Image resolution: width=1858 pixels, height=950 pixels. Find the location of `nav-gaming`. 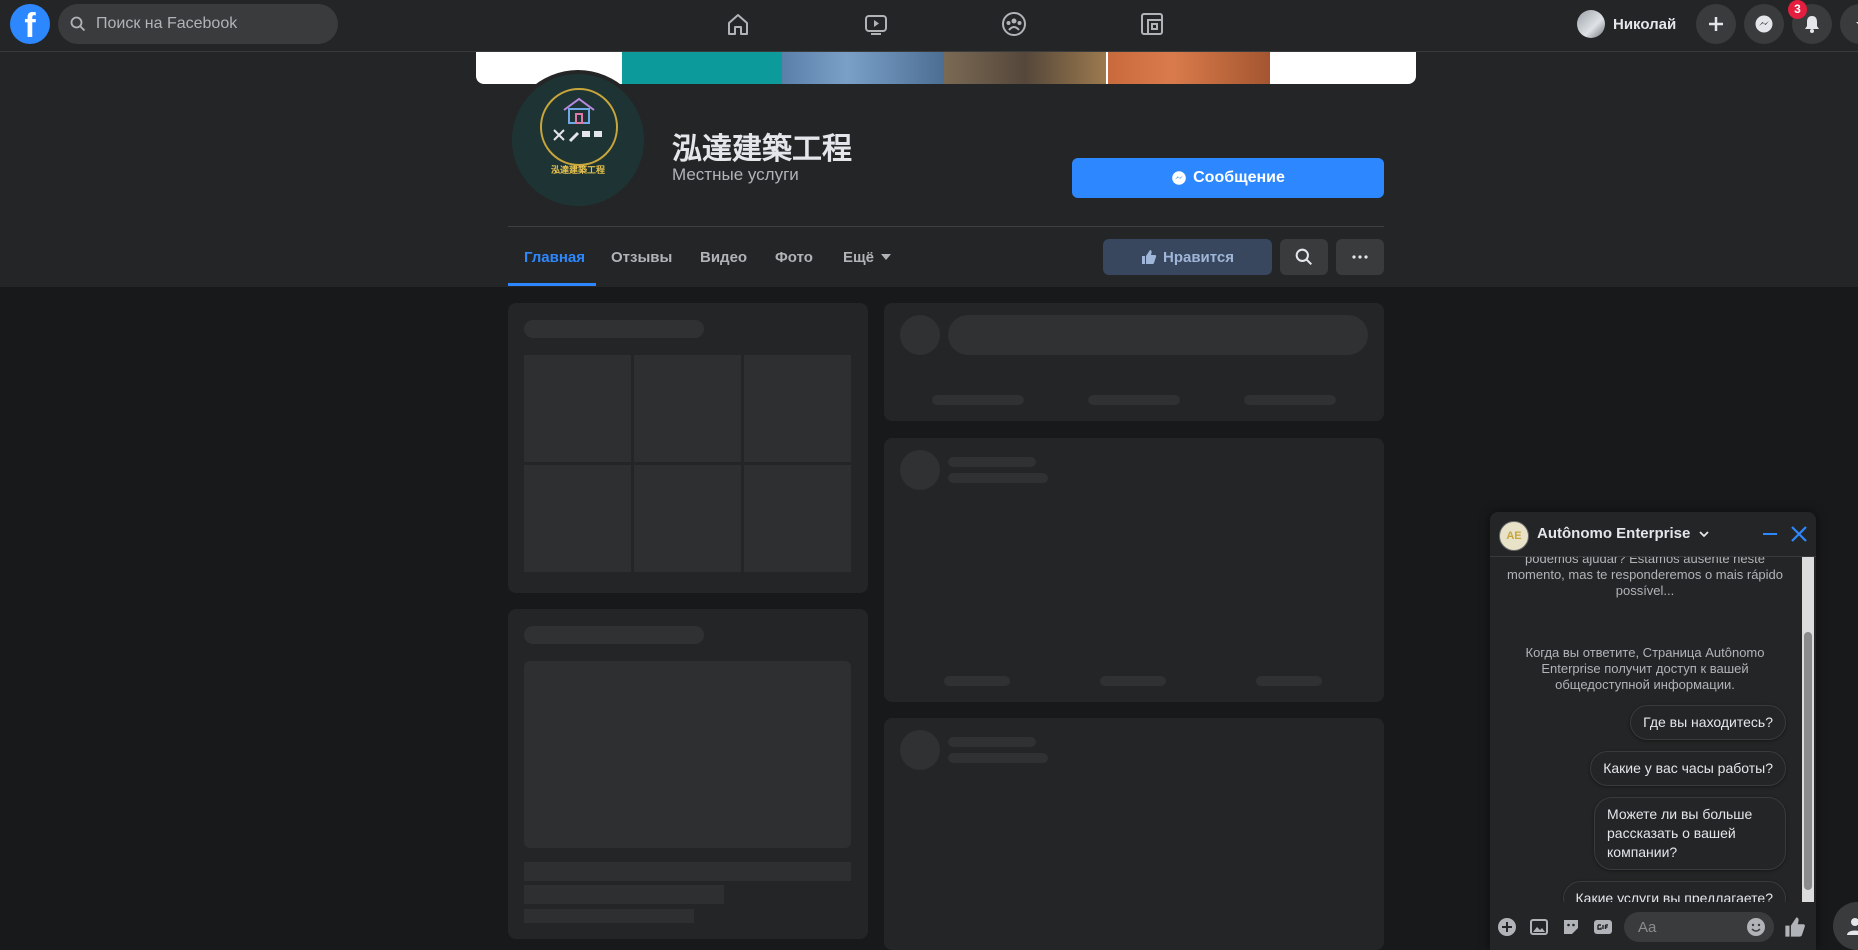

nav-gaming is located at coordinates (1152, 24).